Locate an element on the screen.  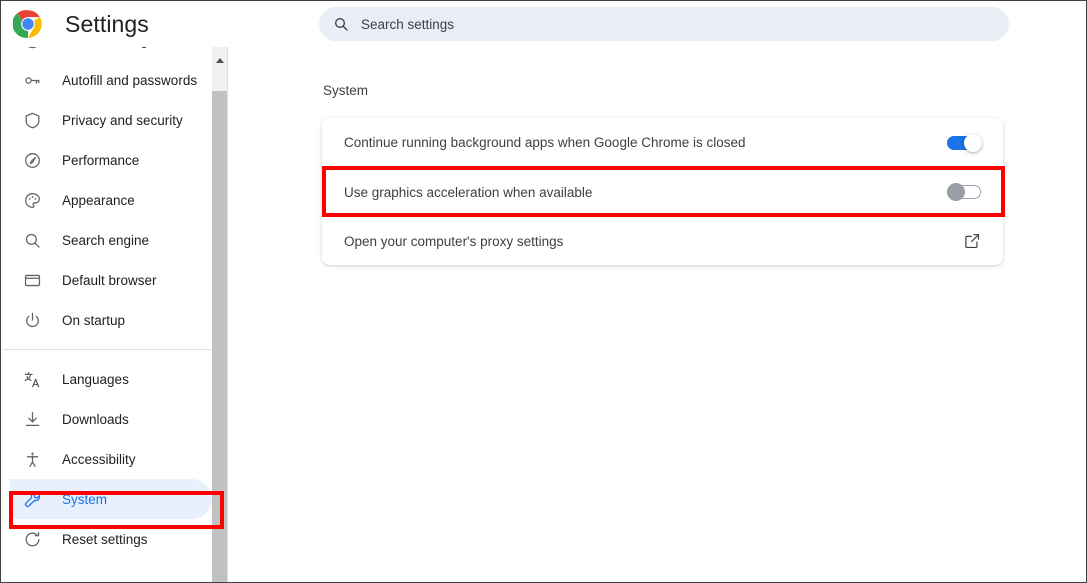
external-link-icon is located at coordinates (972, 241).